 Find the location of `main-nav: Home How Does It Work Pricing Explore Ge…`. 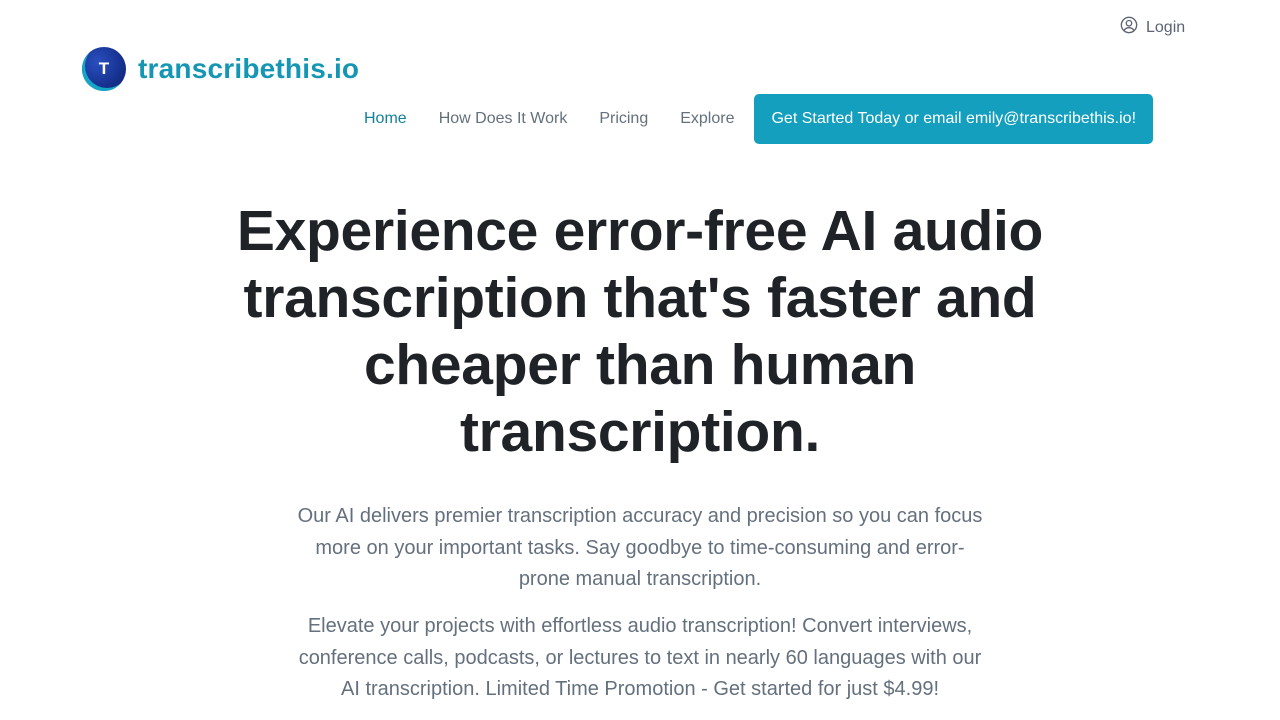

main-nav: Home How Does It Work Pricing Explore Ge… is located at coordinates (751, 119).